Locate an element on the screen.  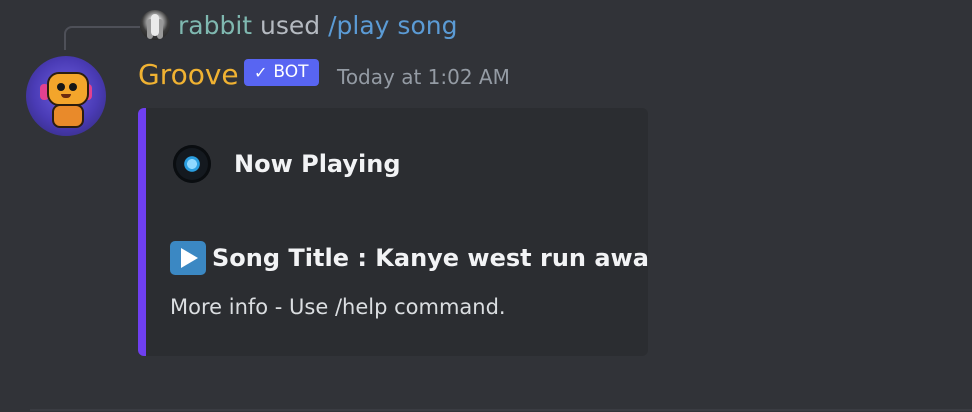
robot-eye-right is located at coordinates (73, 87).